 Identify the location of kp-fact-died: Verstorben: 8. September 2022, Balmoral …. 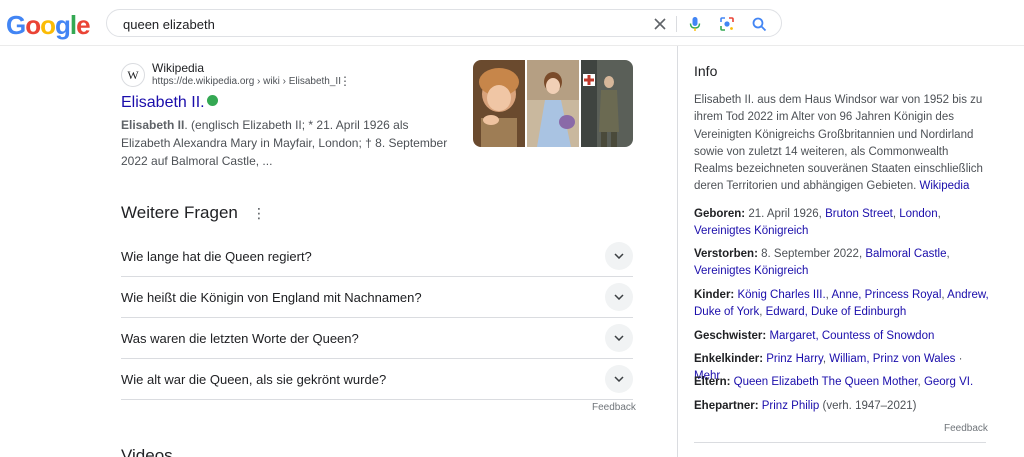
(822, 263).